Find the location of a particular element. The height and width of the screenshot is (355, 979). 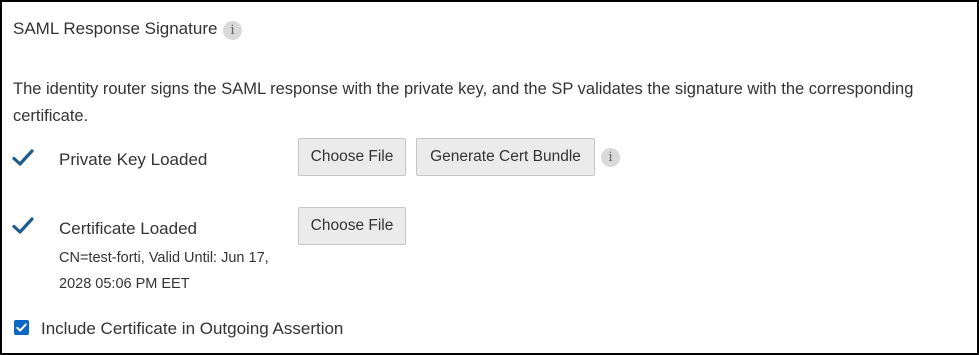

certificate-choose-file-button: Choose File is located at coordinates (352, 226).